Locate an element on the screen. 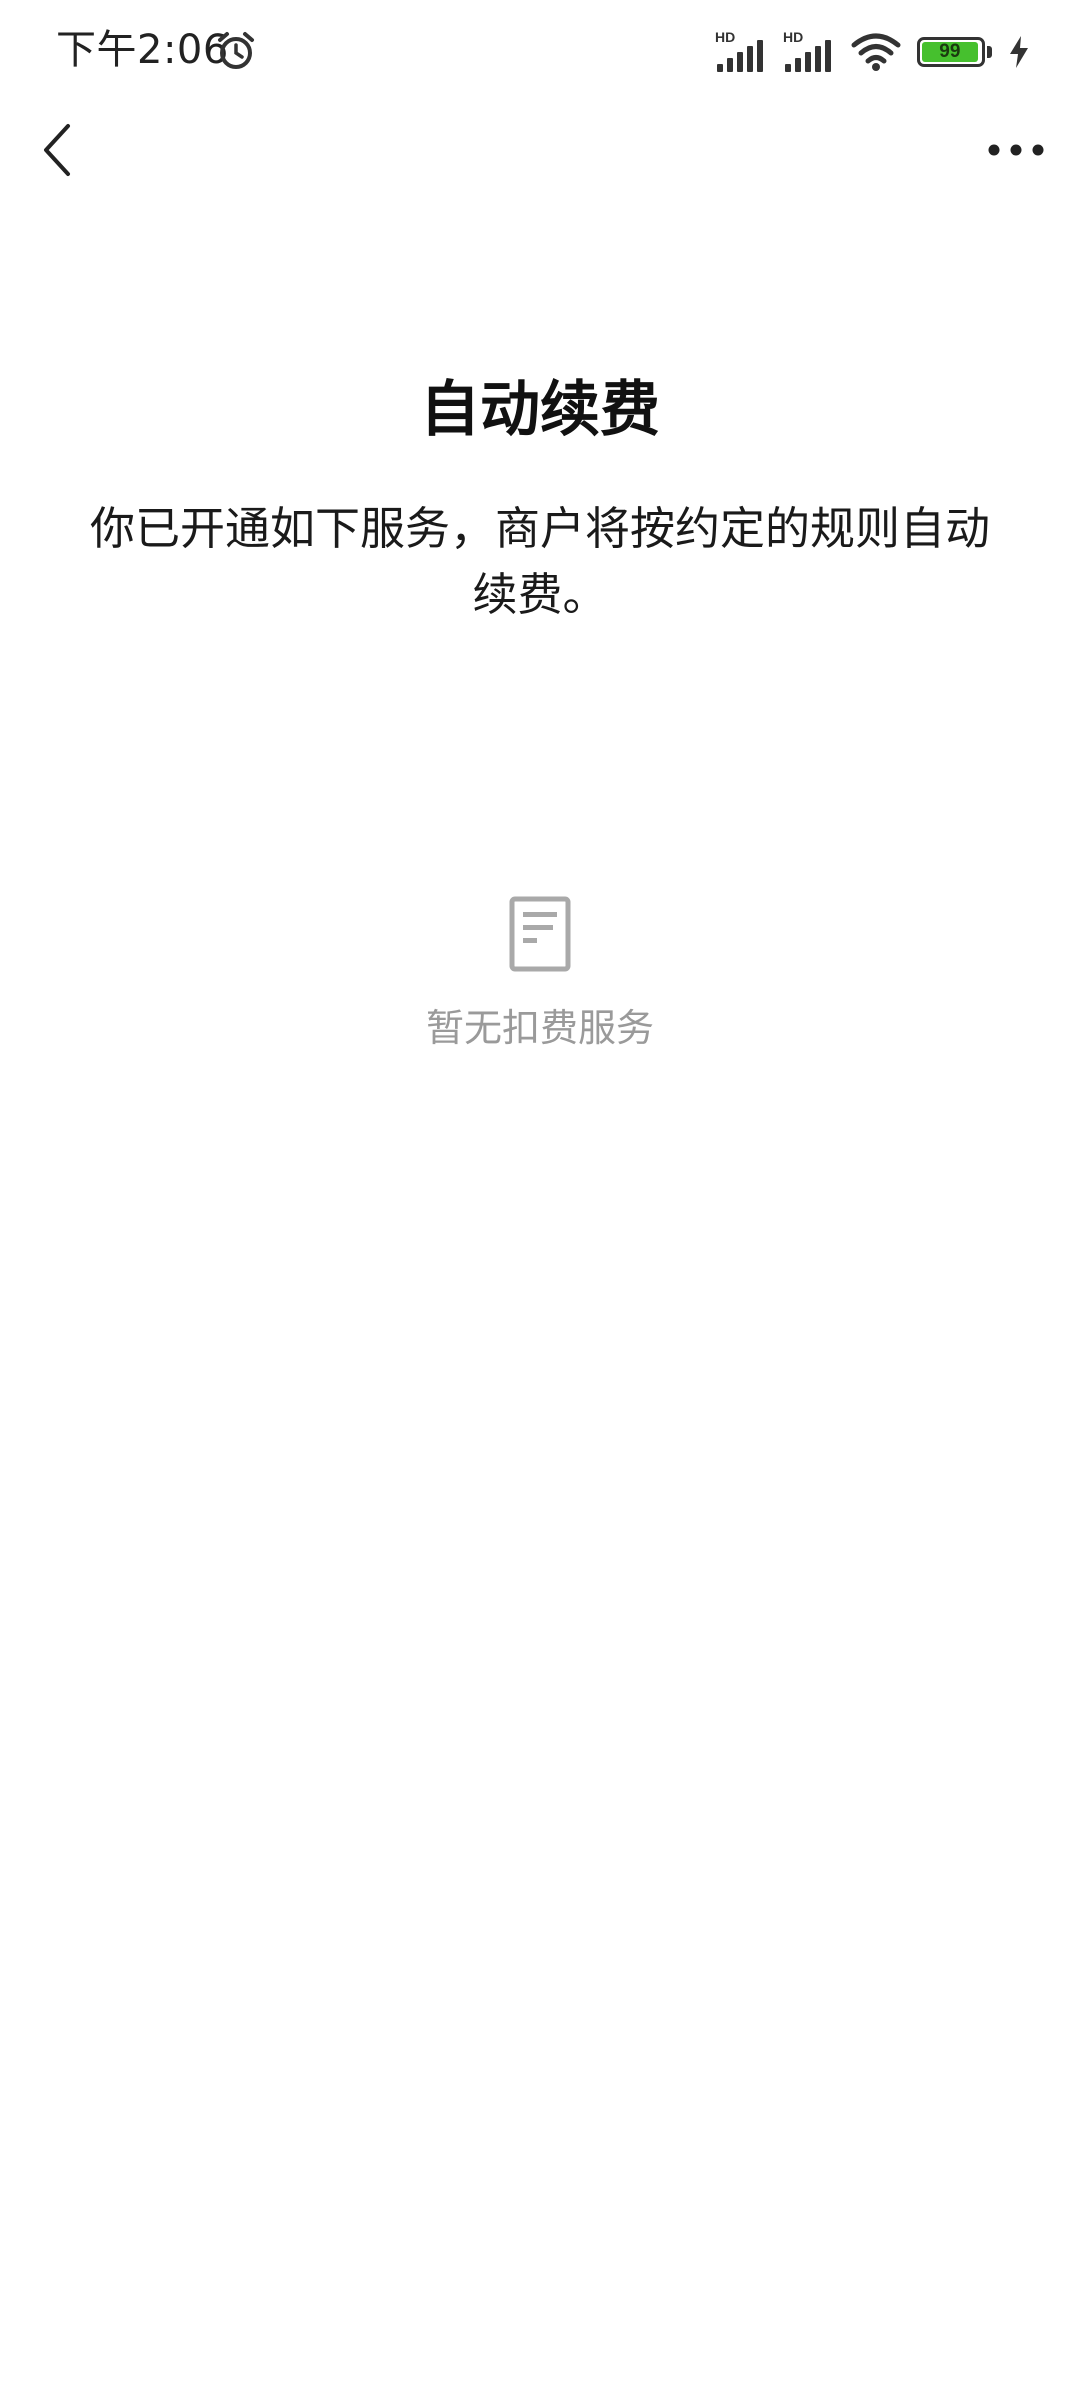 This screenshot has width=1080, height=2400. more-dots-icon is located at coordinates (1016, 150).